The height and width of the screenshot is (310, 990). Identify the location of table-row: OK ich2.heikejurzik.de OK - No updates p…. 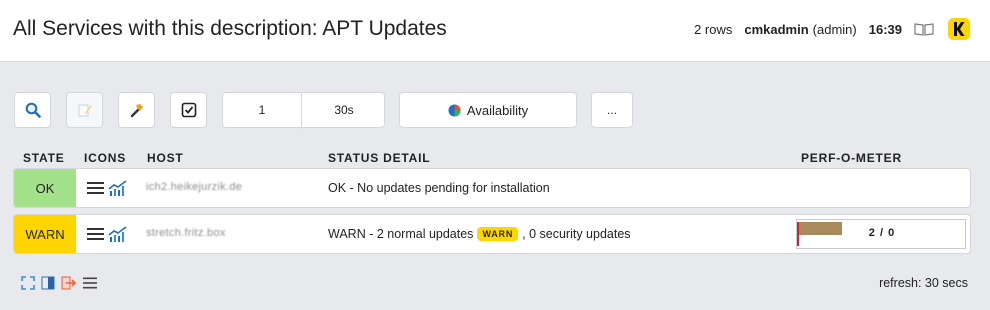
(492, 188).